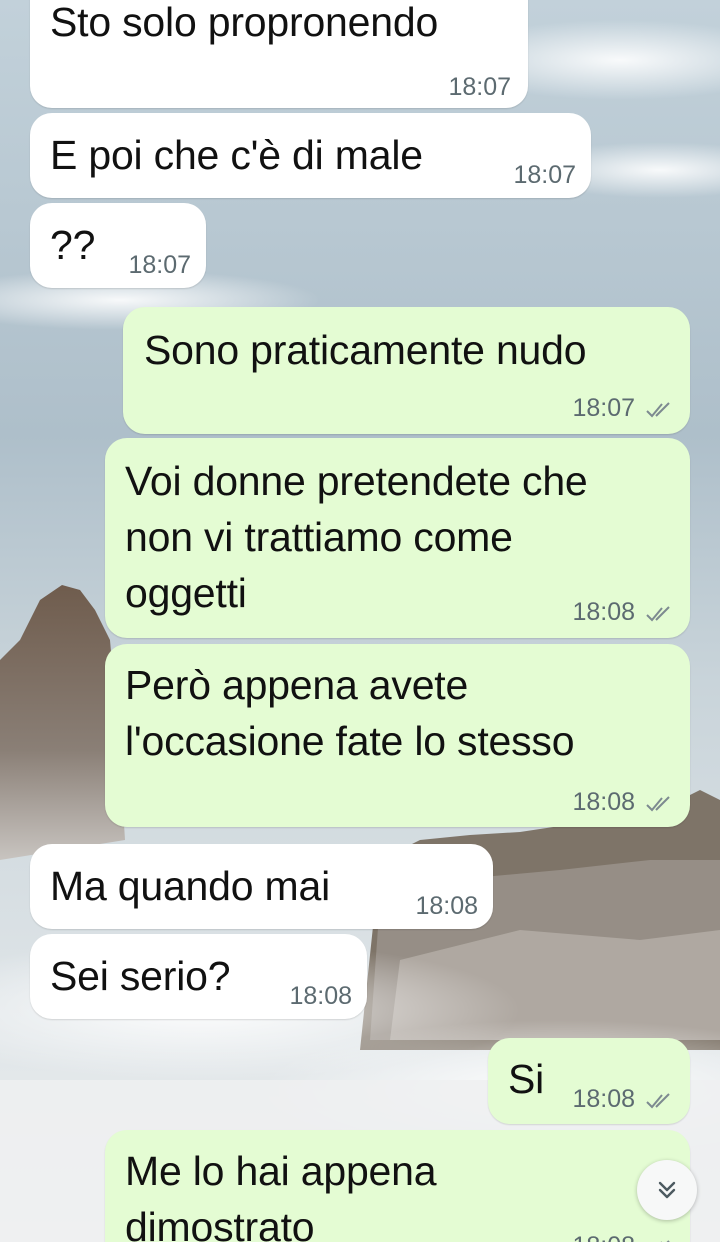 This screenshot has width=720, height=1242. What do you see at coordinates (526, 1079) in the screenshot?
I see `message-text: Si` at bounding box center [526, 1079].